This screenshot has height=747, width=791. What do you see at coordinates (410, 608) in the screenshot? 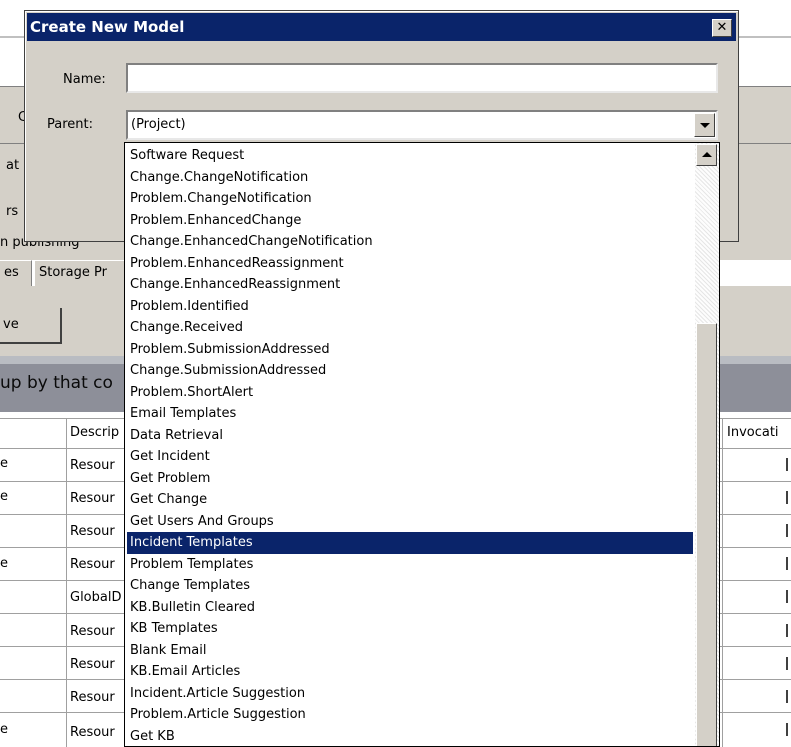
I see `dropdown-option: KB.Bulletin Cleared` at bounding box center [410, 608].